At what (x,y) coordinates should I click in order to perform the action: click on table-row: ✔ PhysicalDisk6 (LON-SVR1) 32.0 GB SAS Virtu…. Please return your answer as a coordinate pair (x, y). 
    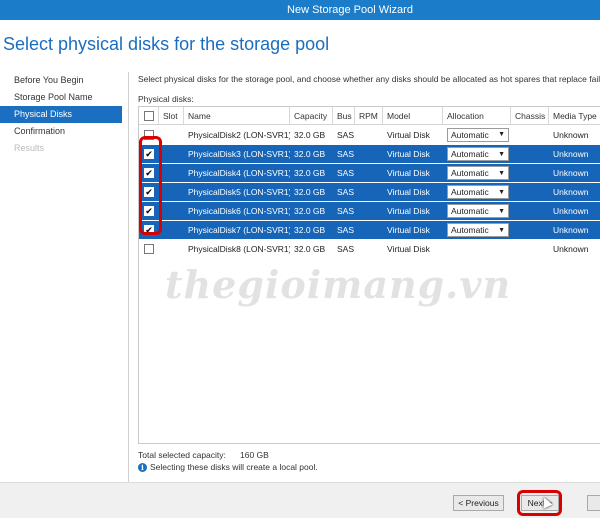
    Looking at the image, I should click on (369, 210).